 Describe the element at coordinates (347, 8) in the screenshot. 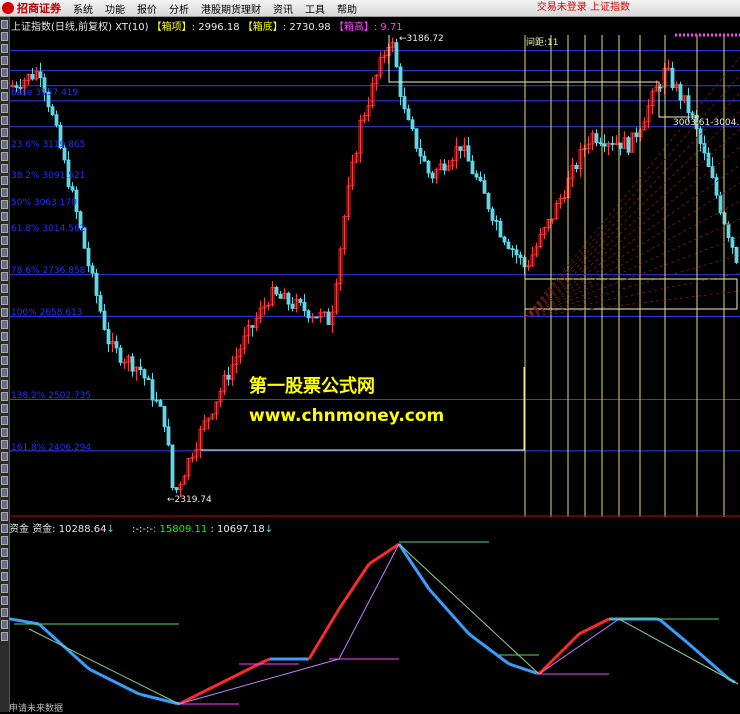

I see `menu-help: 帮助` at that location.